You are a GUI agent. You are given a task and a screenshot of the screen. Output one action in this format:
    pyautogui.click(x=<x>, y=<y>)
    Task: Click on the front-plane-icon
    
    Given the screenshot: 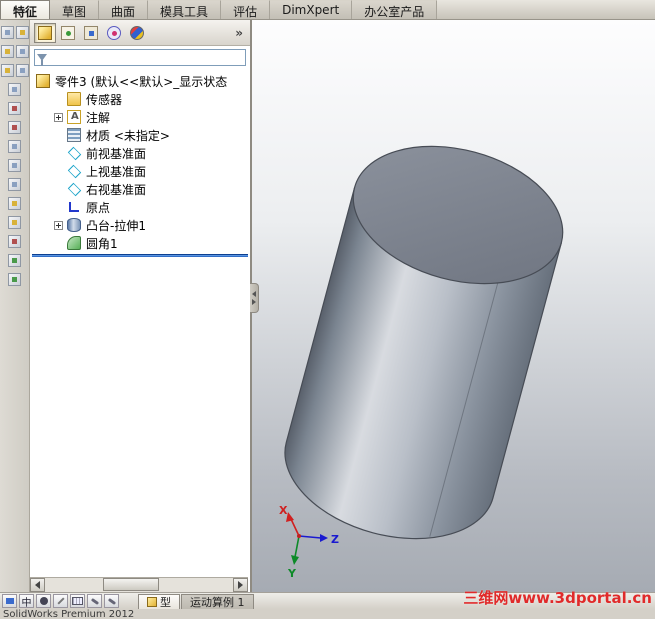 What is the action you would take?
    pyautogui.click(x=74, y=153)
    